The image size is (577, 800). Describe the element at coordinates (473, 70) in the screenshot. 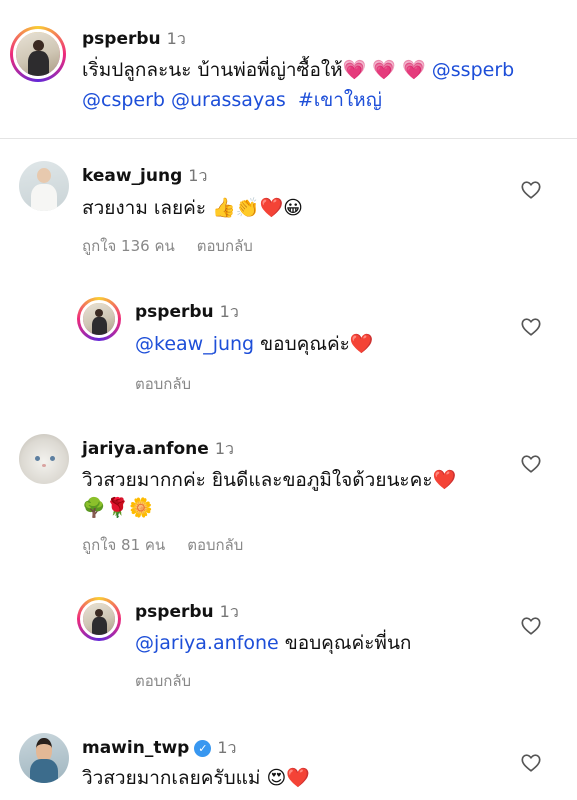

I see `caption-mention-ssperb: @ssperb` at that location.